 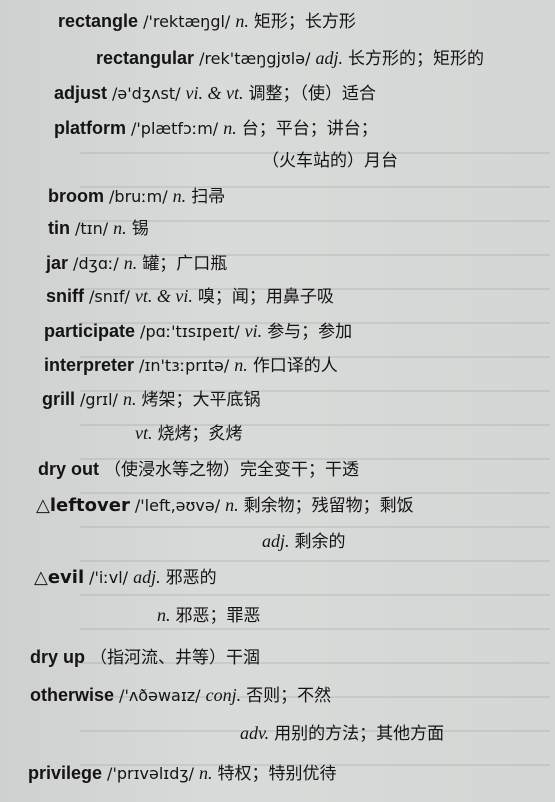 I want to click on headword: dry up, so click(x=58, y=657).